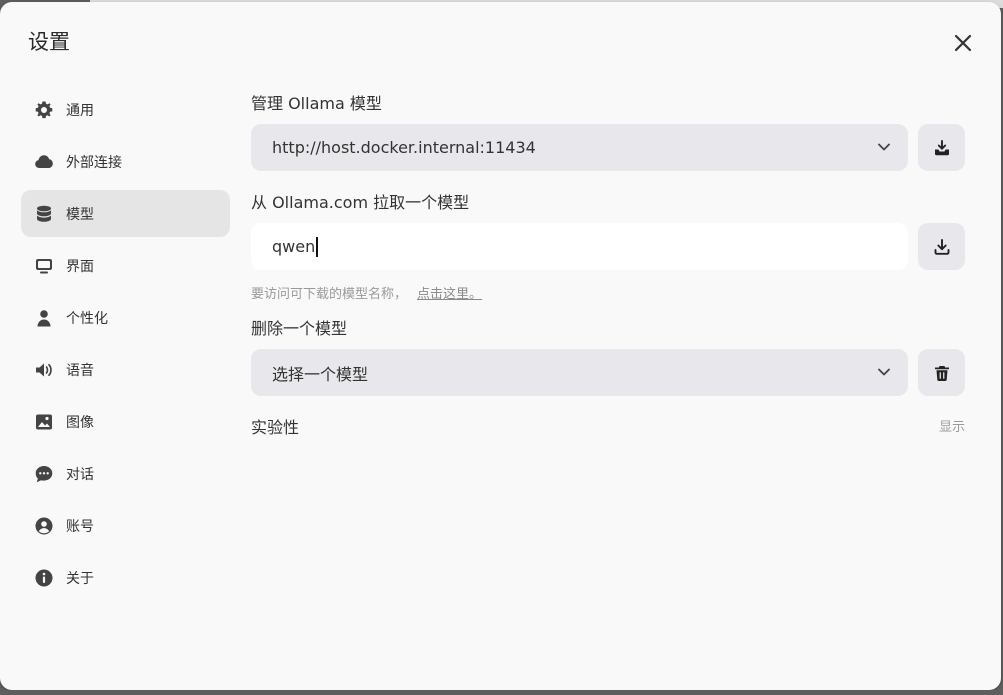 This screenshot has width=1003, height=695. Describe the element at coordinates (316, 103) in the screenshot. I see `manage-models-label: 管理 Ollama 模型` at that location.